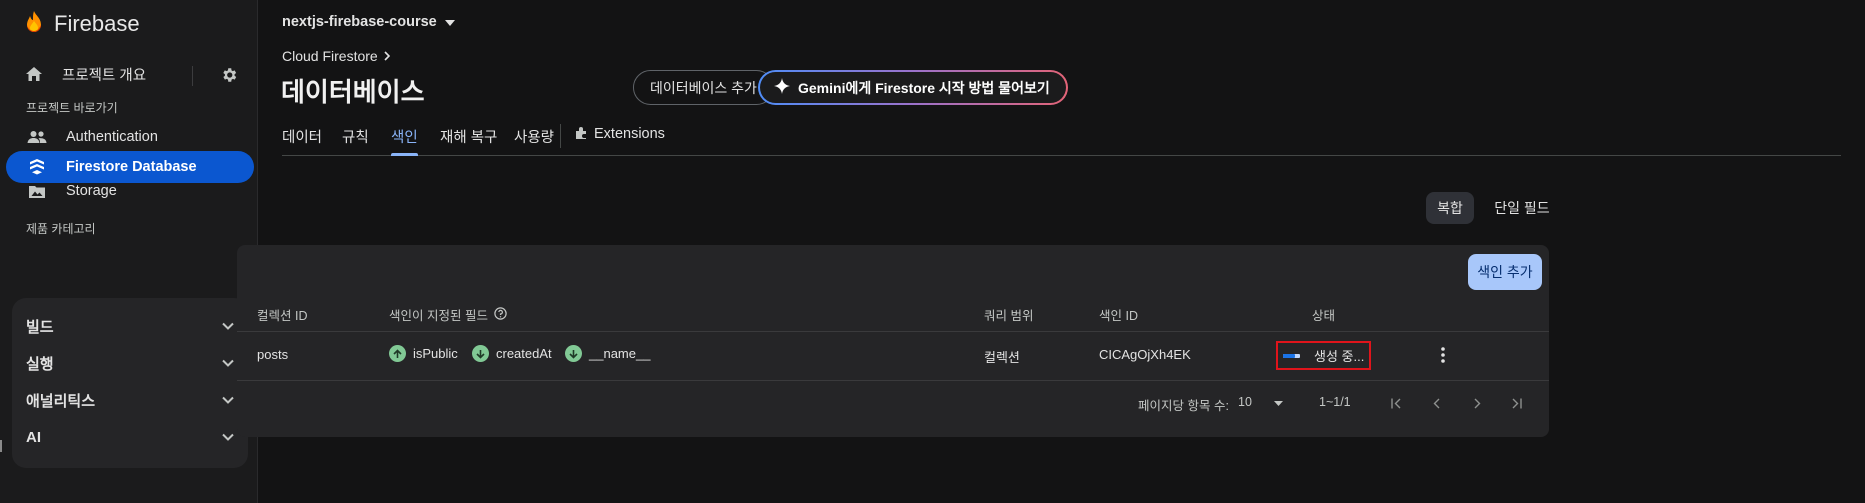  Describe the element at coordinates (629, 134) in the screenshot. I see `tab-extensions-label: Extensions` at that location.